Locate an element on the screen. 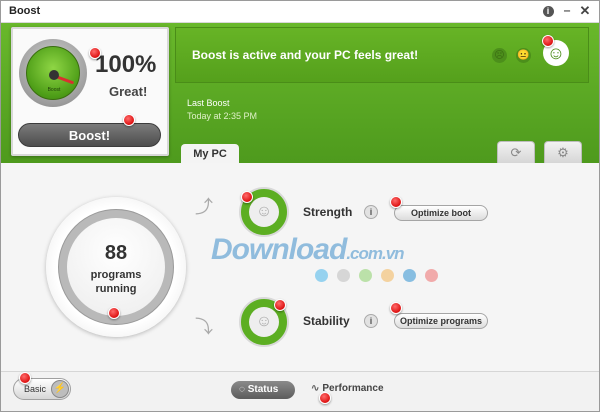  watermark-dots is located at coordinates (381, 278).